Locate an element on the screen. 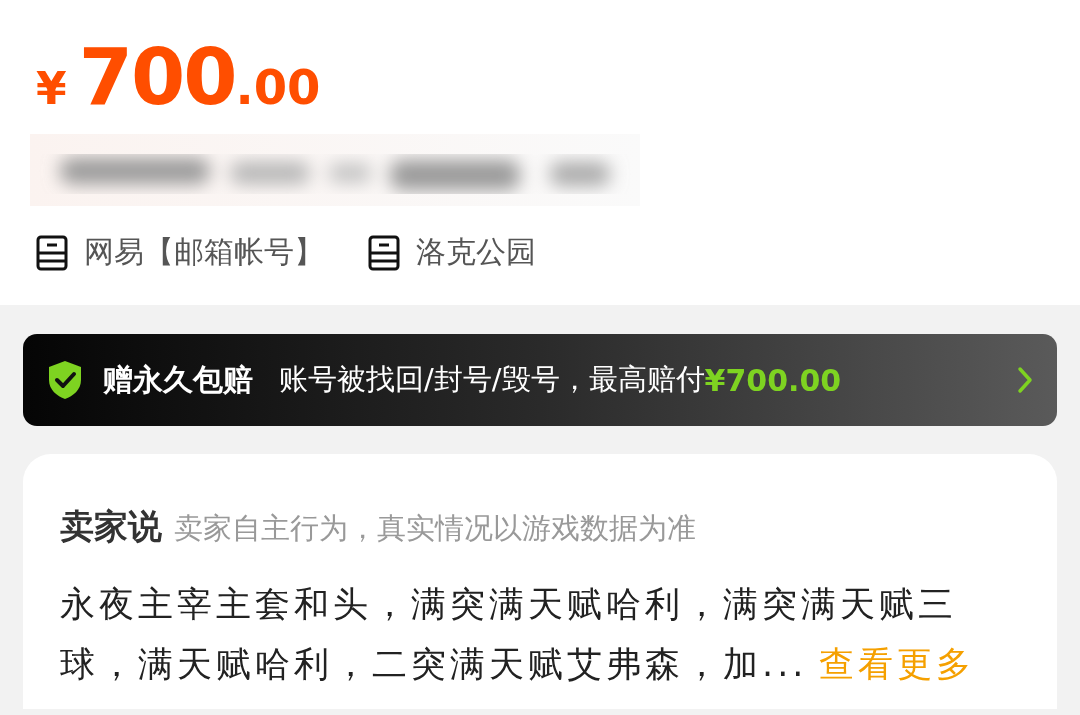  tag-label: 网易【邮箱帐号】 is located at coordinates (204, 252).